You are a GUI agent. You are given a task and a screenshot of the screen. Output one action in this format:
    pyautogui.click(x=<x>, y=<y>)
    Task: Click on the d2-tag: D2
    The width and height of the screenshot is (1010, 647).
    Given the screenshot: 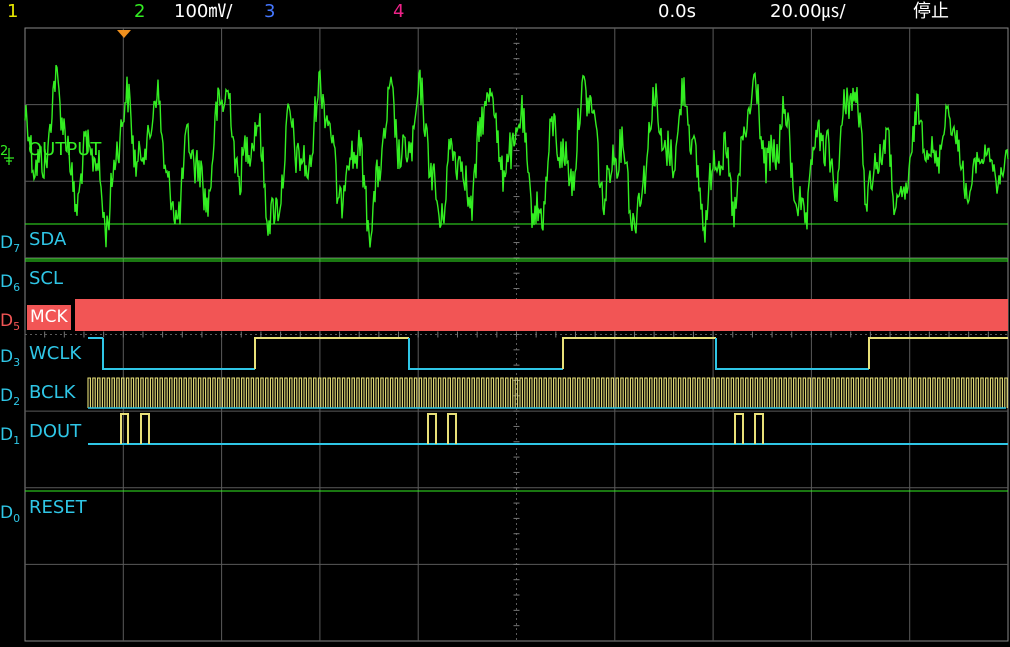 What is the action you would take?
    pyautogui.click(x=10, y=397)
    